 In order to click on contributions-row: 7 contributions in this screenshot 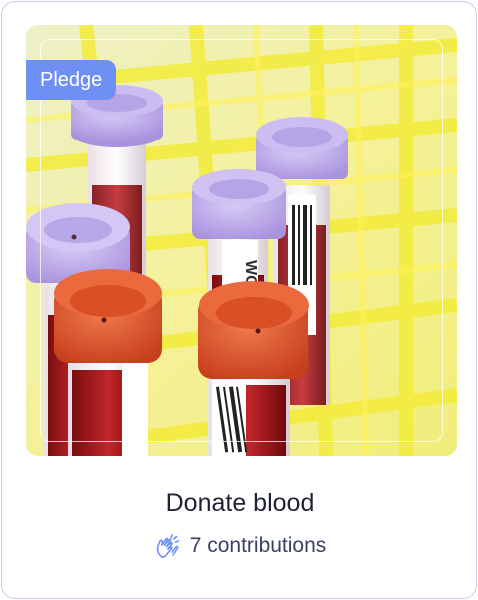, I will do `click(240, 546)`.